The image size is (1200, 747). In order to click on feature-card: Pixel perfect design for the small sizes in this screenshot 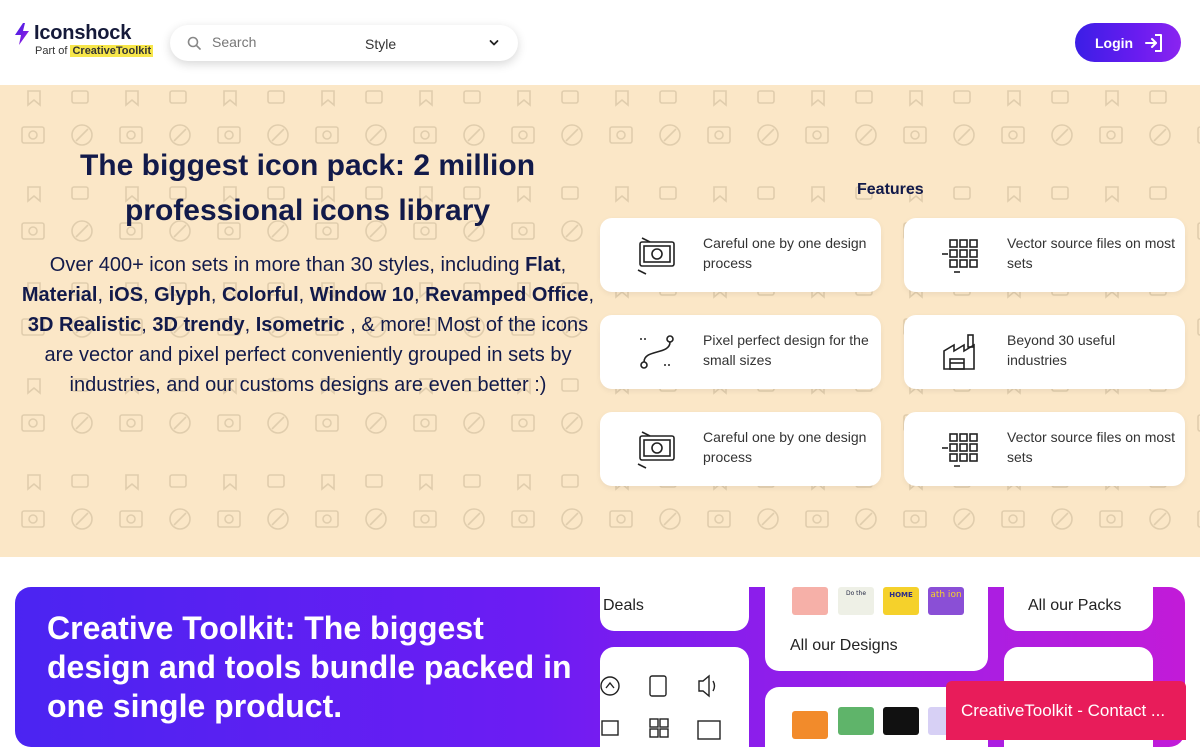, I will do `click(740, 352)`.